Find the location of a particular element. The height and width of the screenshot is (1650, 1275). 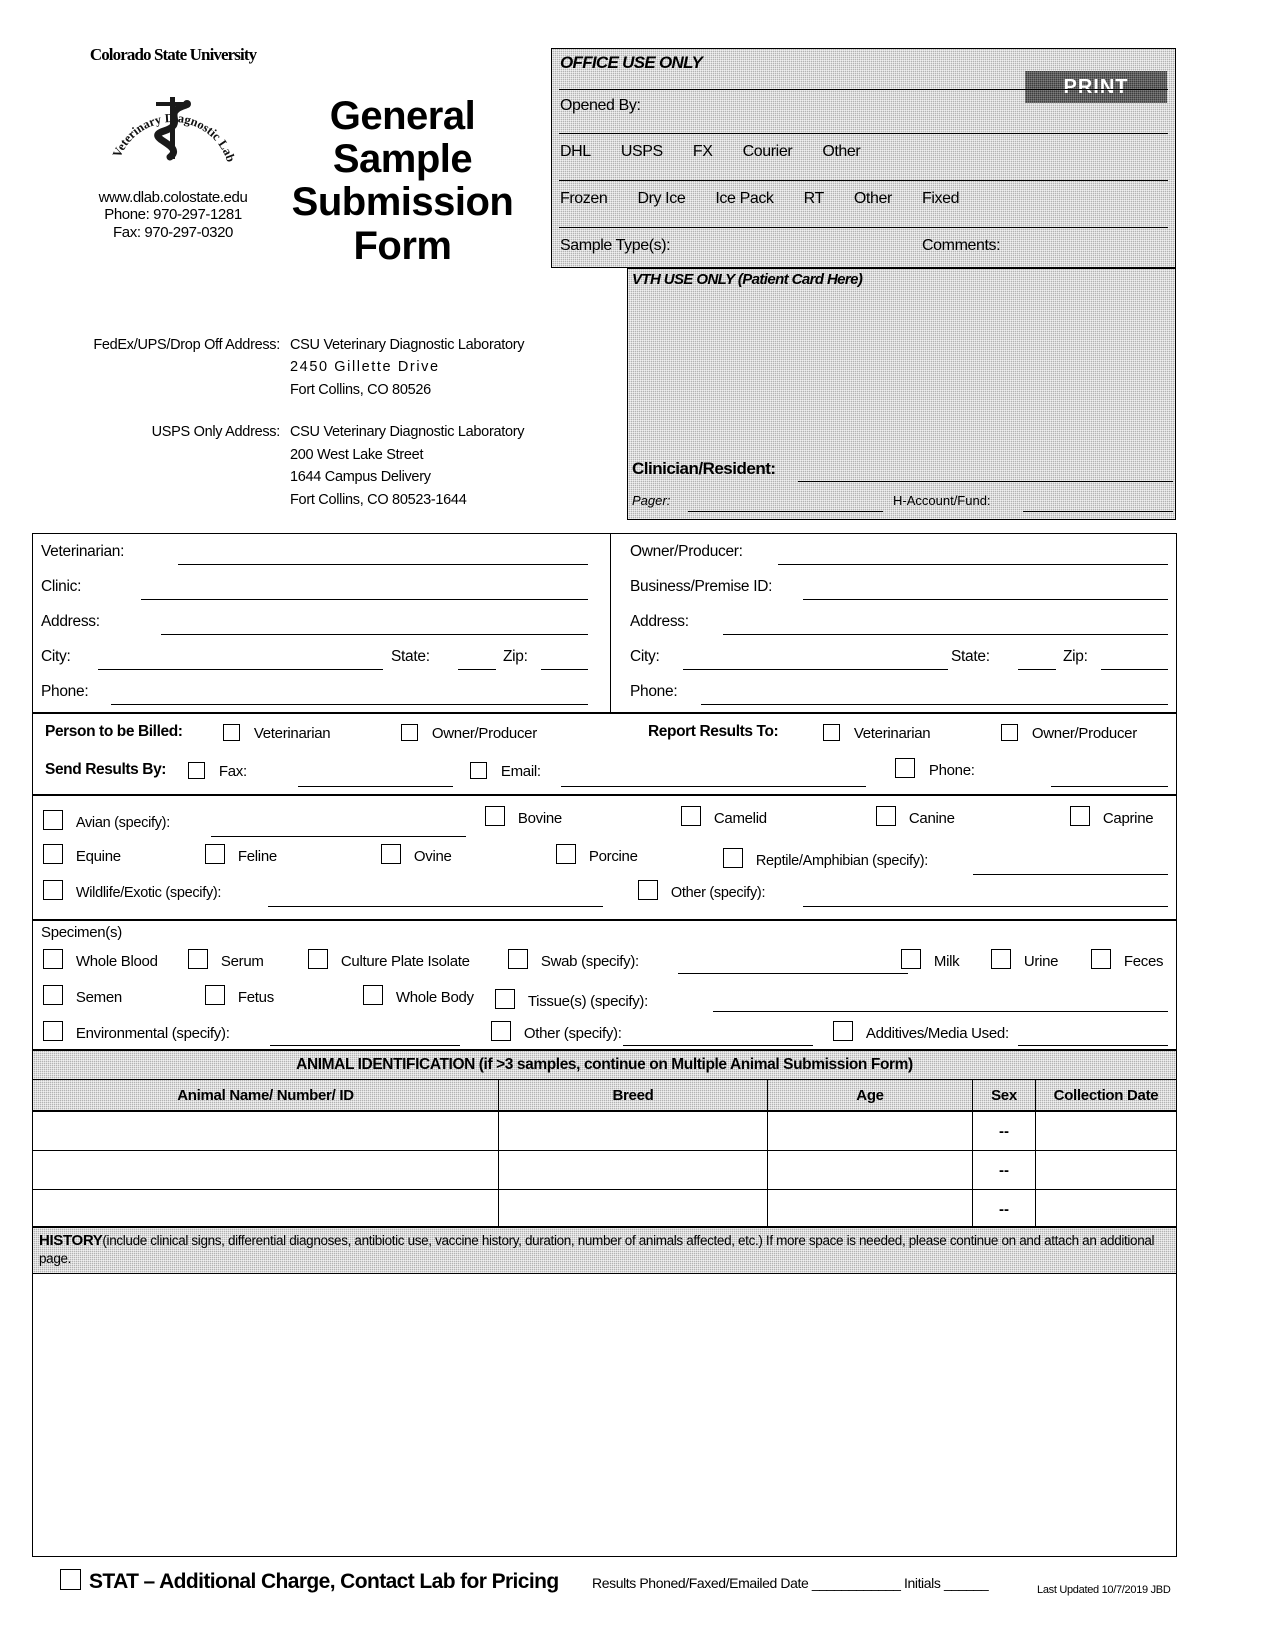

swab-checkbox is located at coordinates (518, 959).